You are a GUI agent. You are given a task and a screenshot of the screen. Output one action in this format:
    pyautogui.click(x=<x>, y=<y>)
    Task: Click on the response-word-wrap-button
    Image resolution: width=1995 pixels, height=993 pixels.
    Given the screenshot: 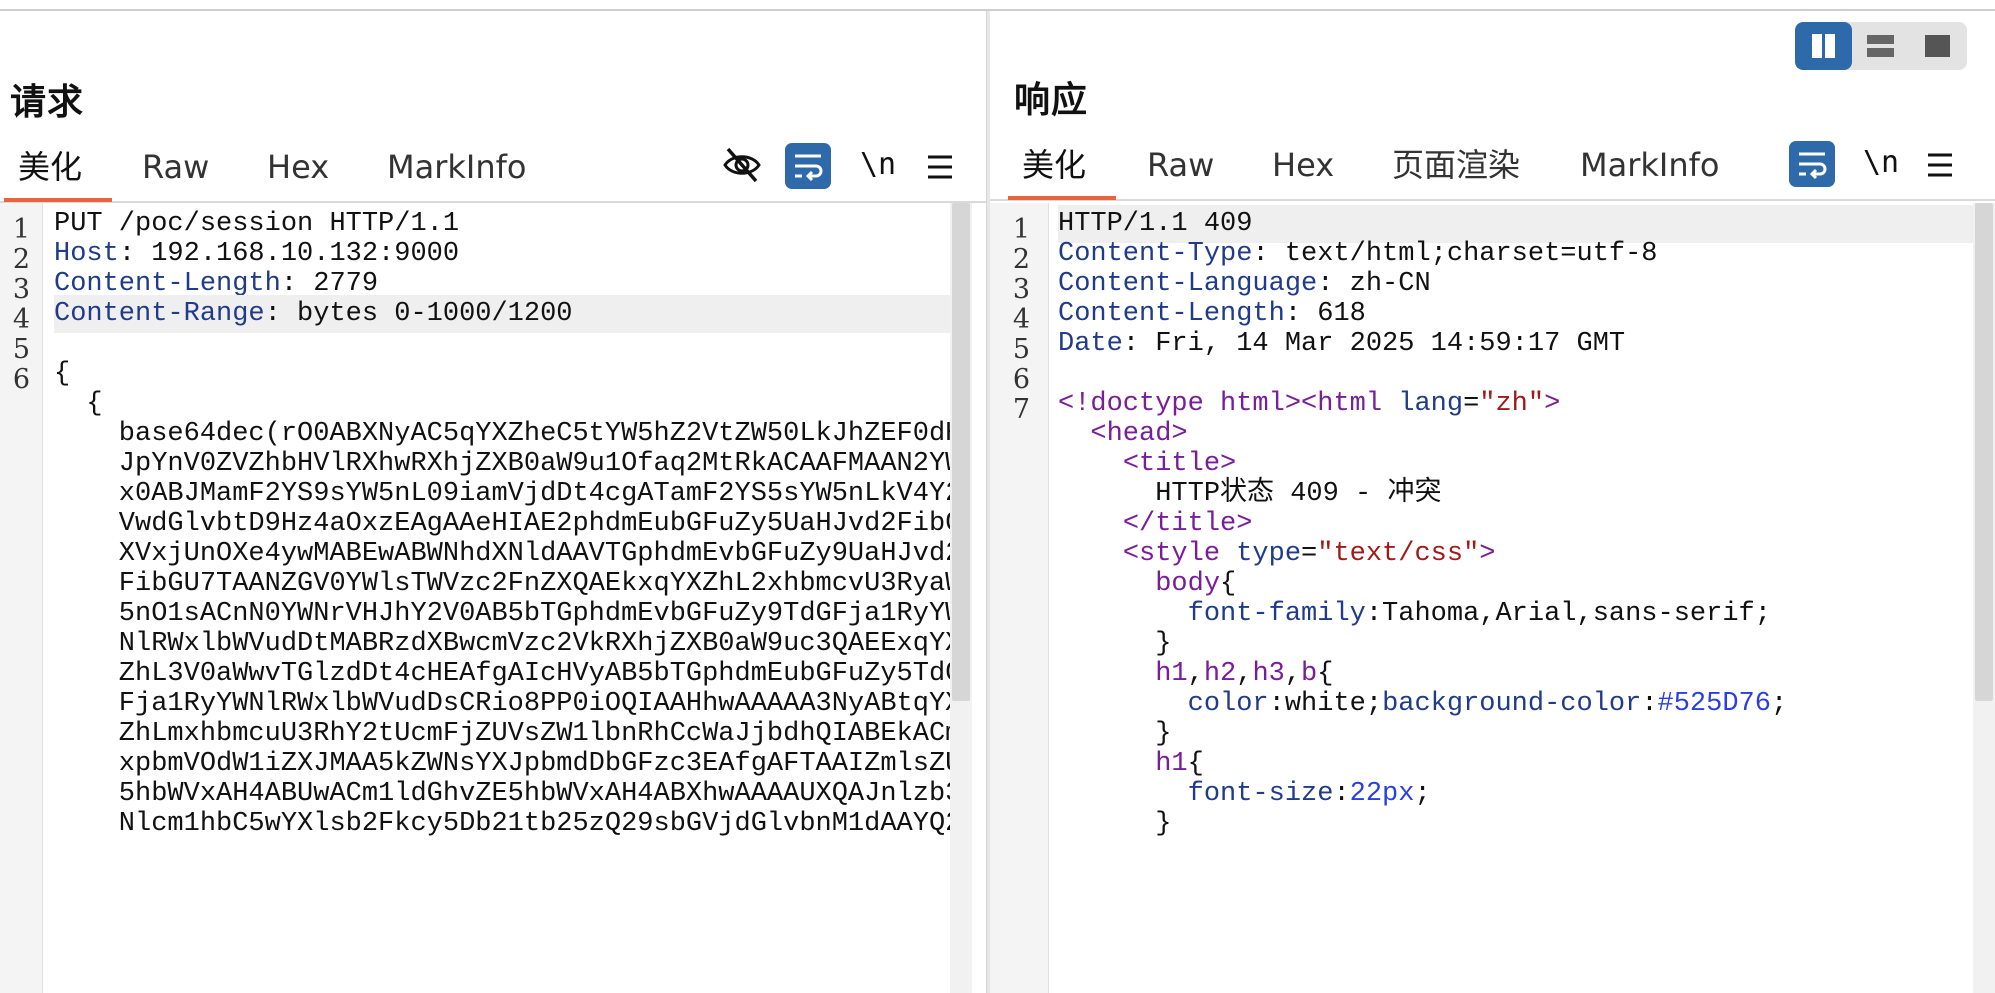 What is the action you would take?
    pyautogui.click(x=1812, y=164)
    